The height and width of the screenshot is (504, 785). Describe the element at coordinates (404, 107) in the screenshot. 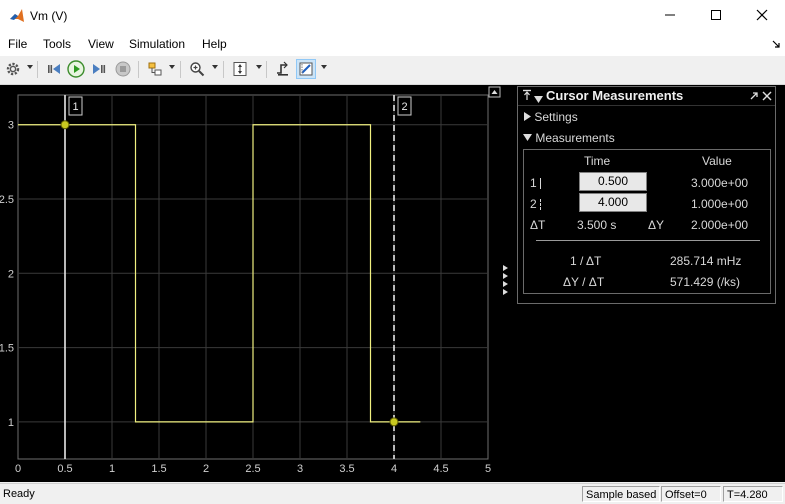

I see `cursor-2-tag-label: 2` at that location.